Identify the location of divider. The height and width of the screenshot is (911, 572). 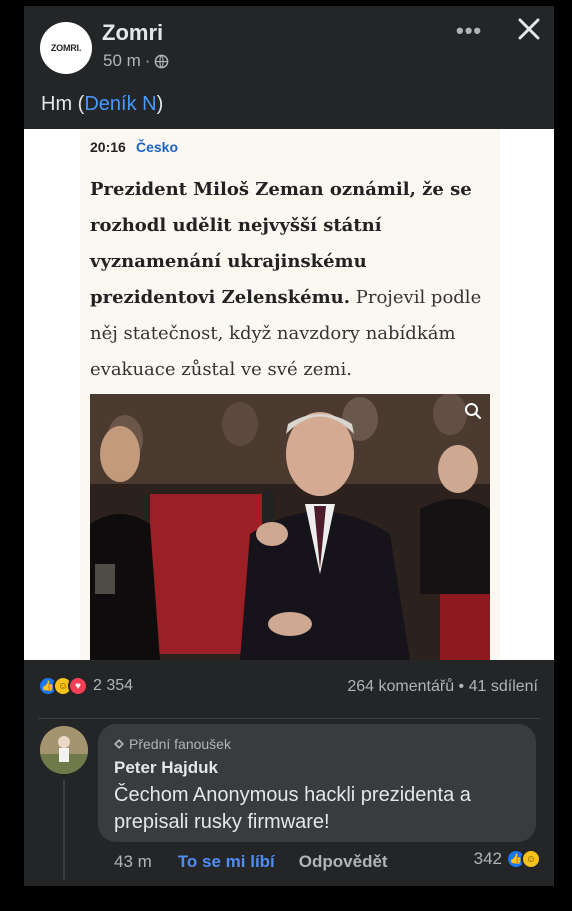
(289, 718).